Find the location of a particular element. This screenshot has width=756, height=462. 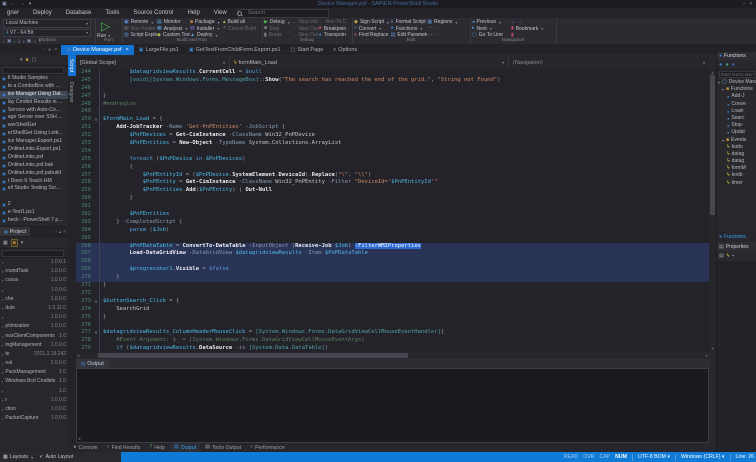

scrollbar-thumb is located at coordinates (712, 145).